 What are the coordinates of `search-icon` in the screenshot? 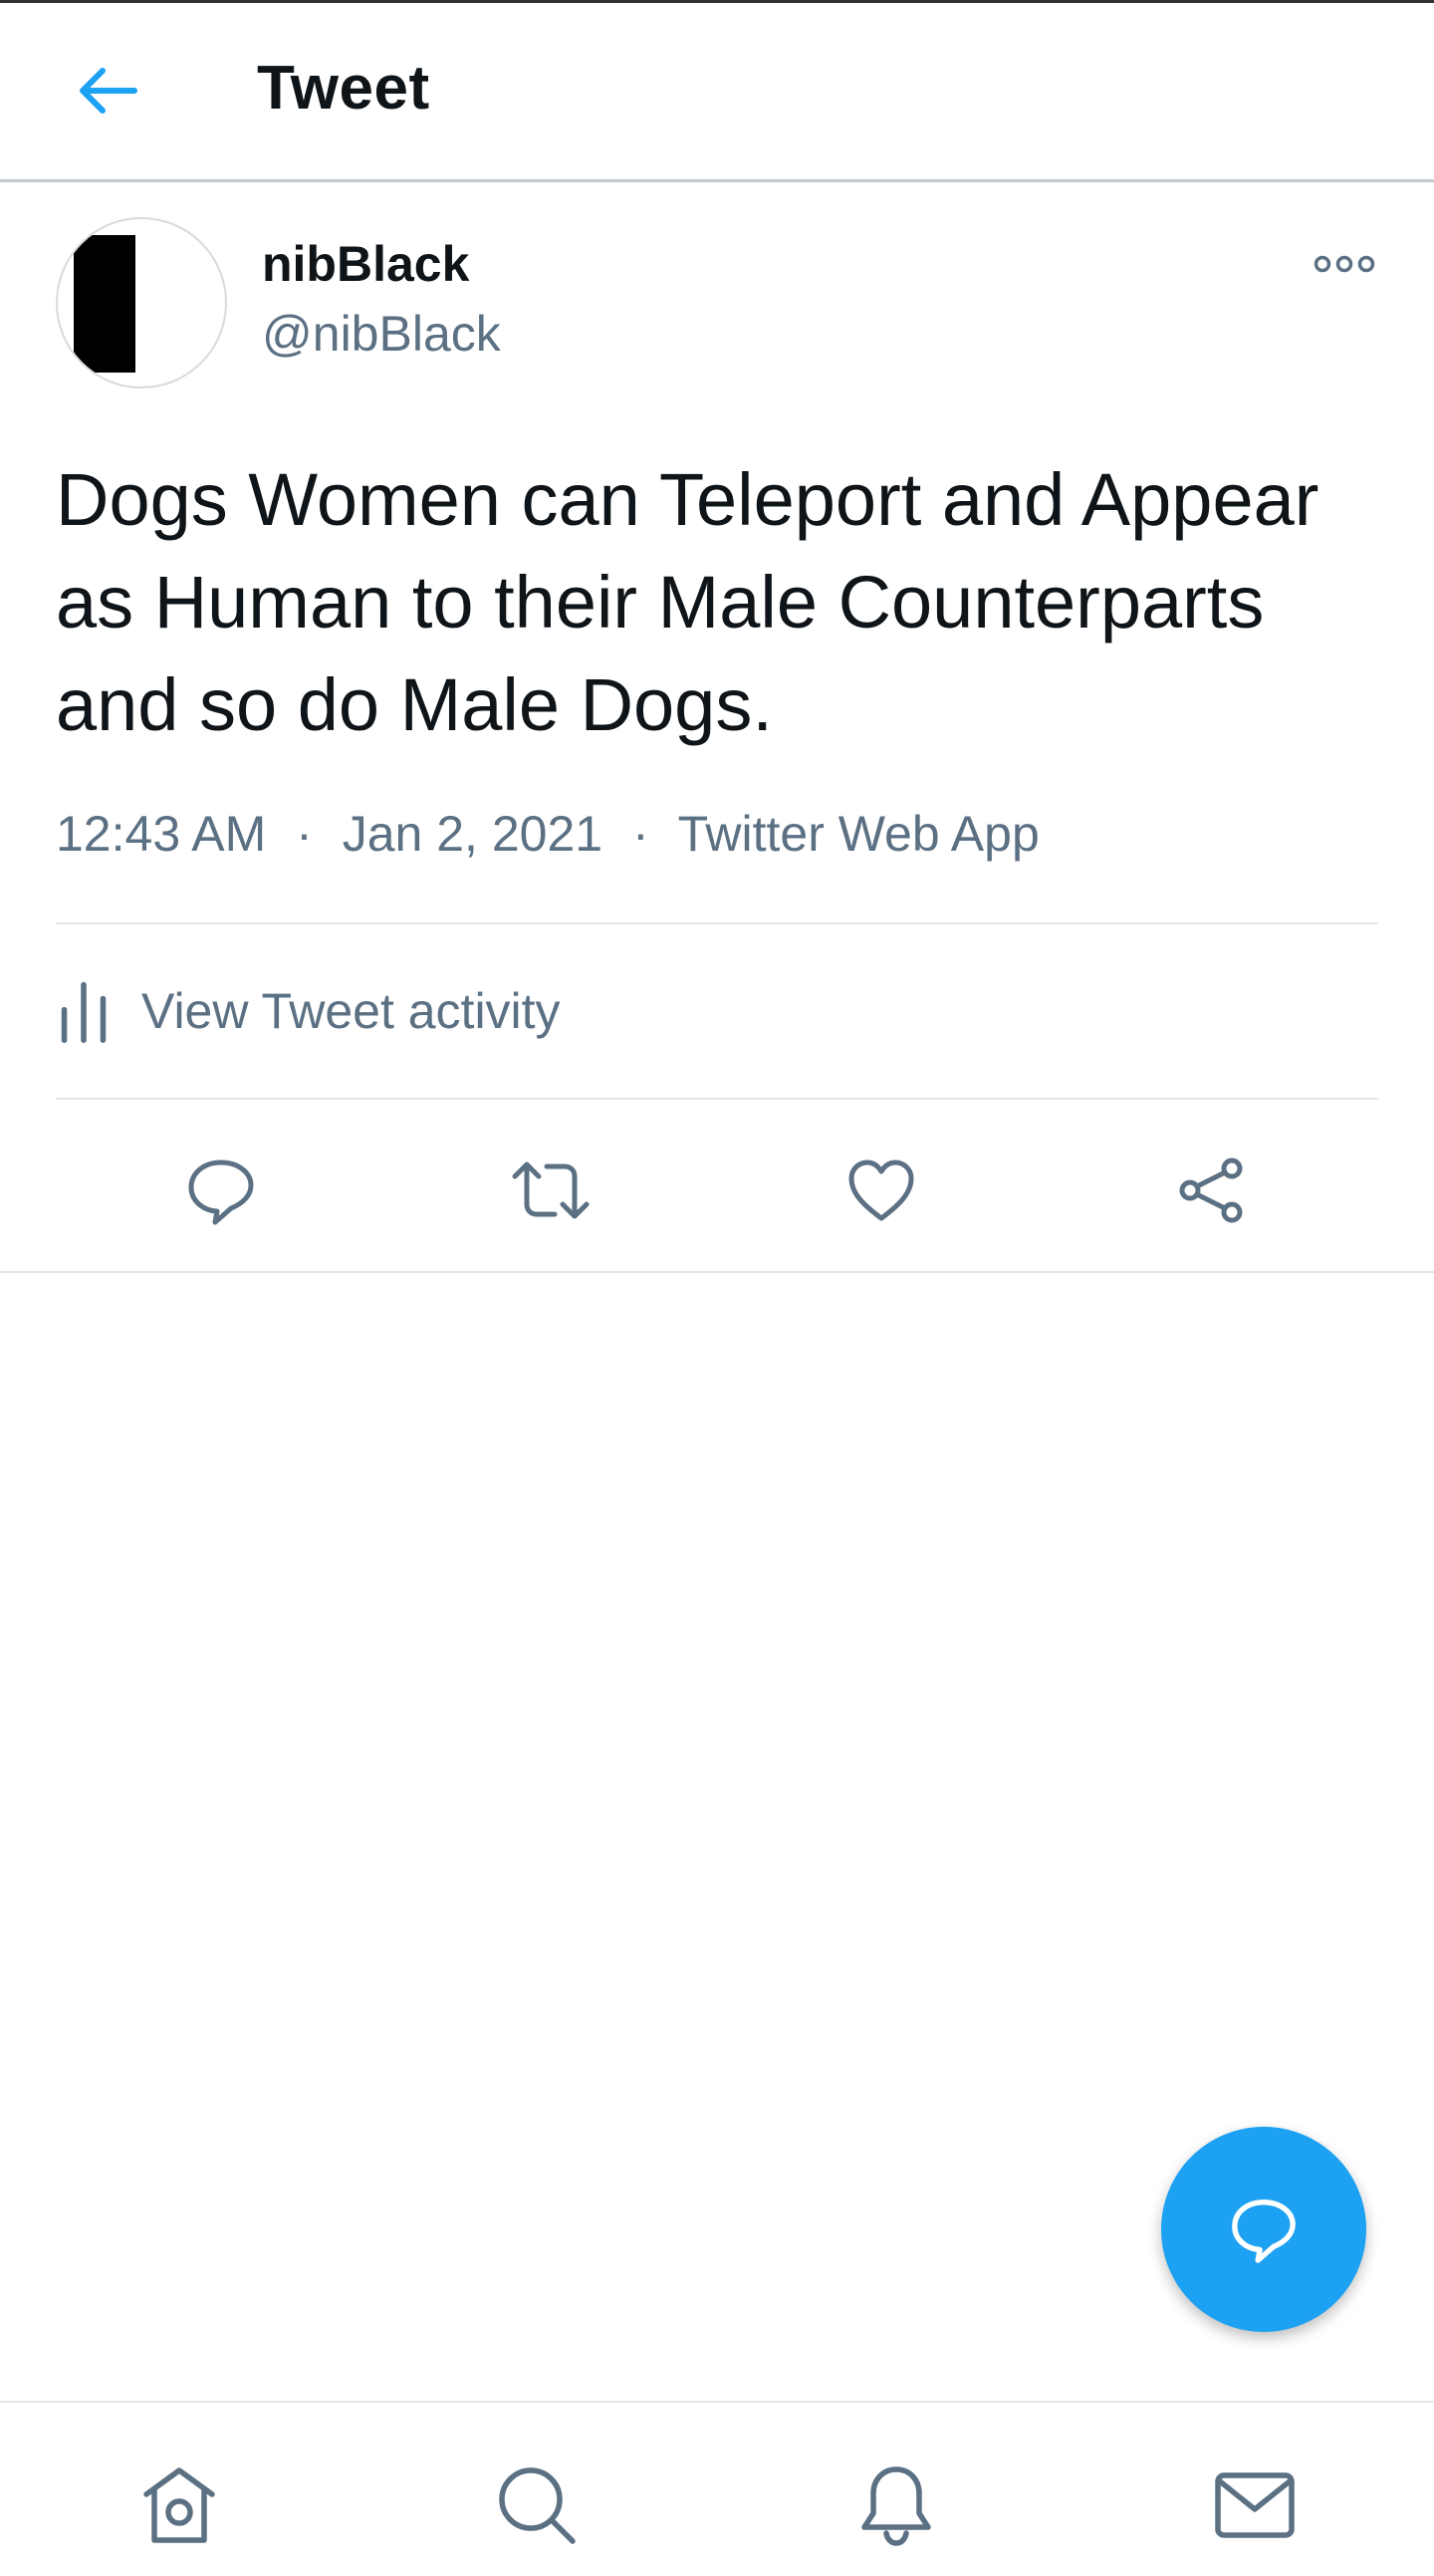 It's located at (537, 2505).